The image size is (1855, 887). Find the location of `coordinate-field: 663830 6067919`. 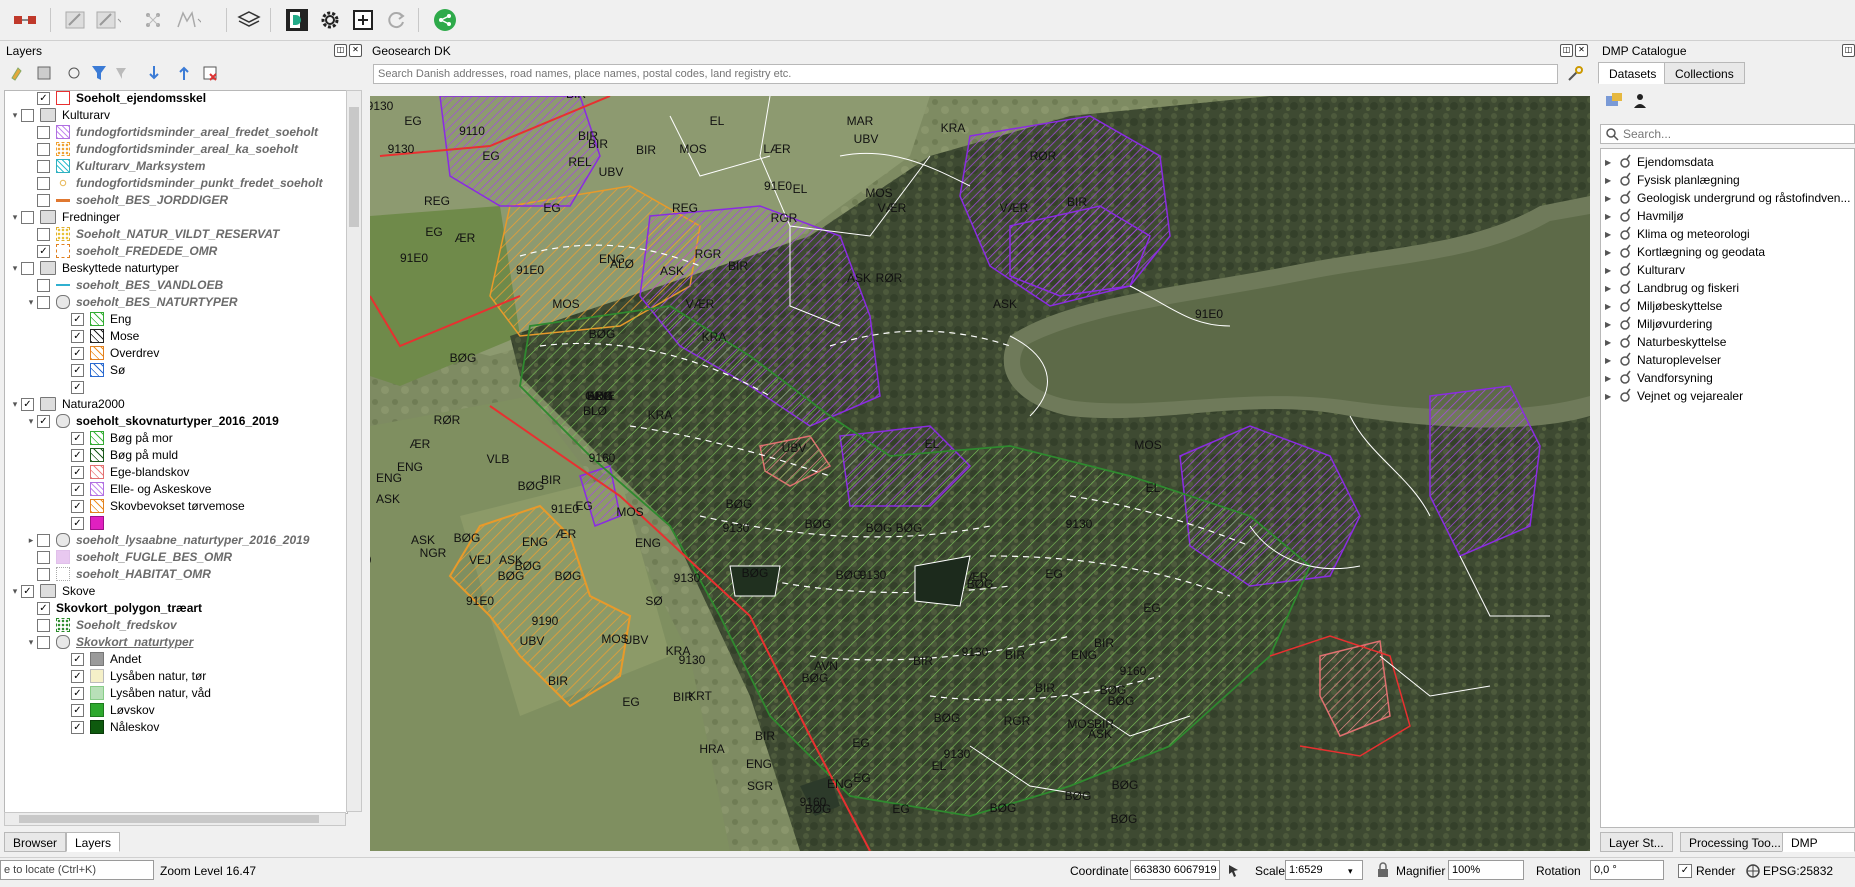

coordinate-field: 663830 6067919 is located at coordinates (1175, 870).